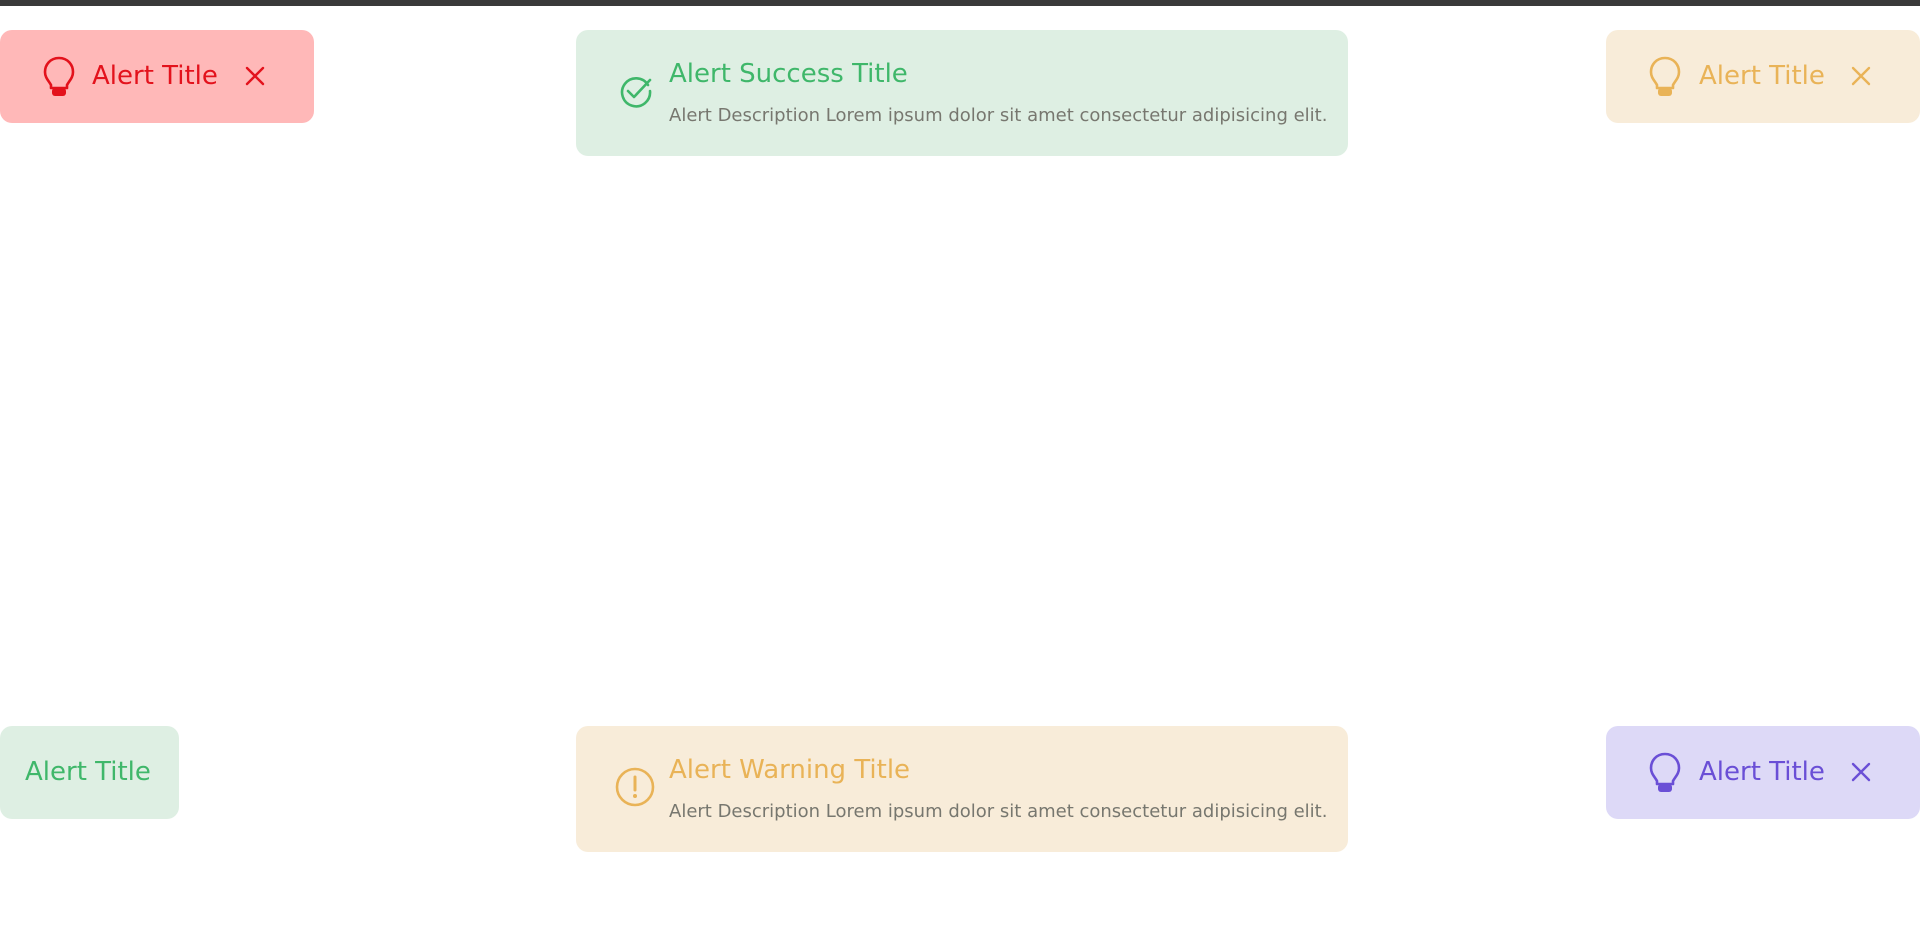 The image size is (1920, 934). I want to click on alert-title: Alert Warning Title, so click(790, 770).